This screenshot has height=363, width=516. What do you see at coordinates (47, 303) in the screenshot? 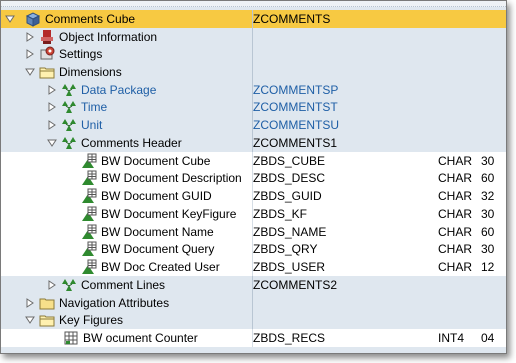
I see `folder-icon` at bounding box center [47, 303].